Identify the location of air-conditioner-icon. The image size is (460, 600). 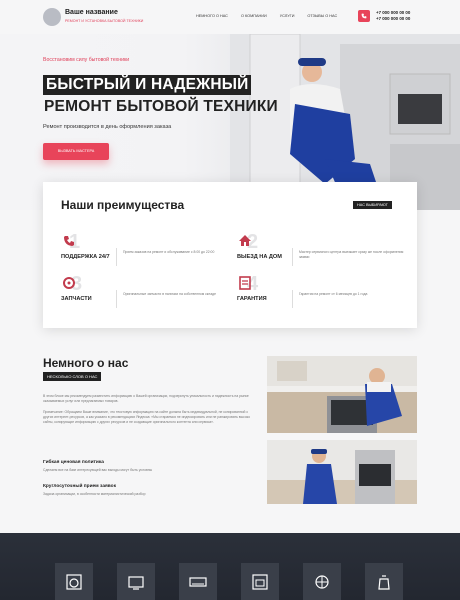
(198, 582).